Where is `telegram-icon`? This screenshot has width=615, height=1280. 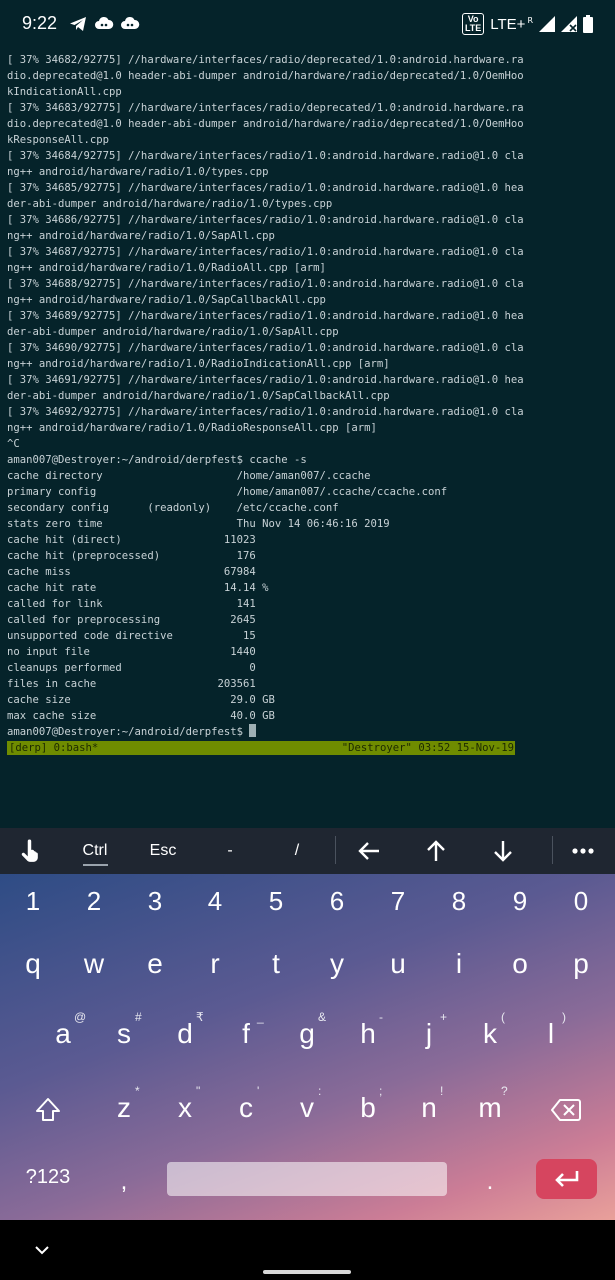 telegram-icon is located at coordinates (78, 24).